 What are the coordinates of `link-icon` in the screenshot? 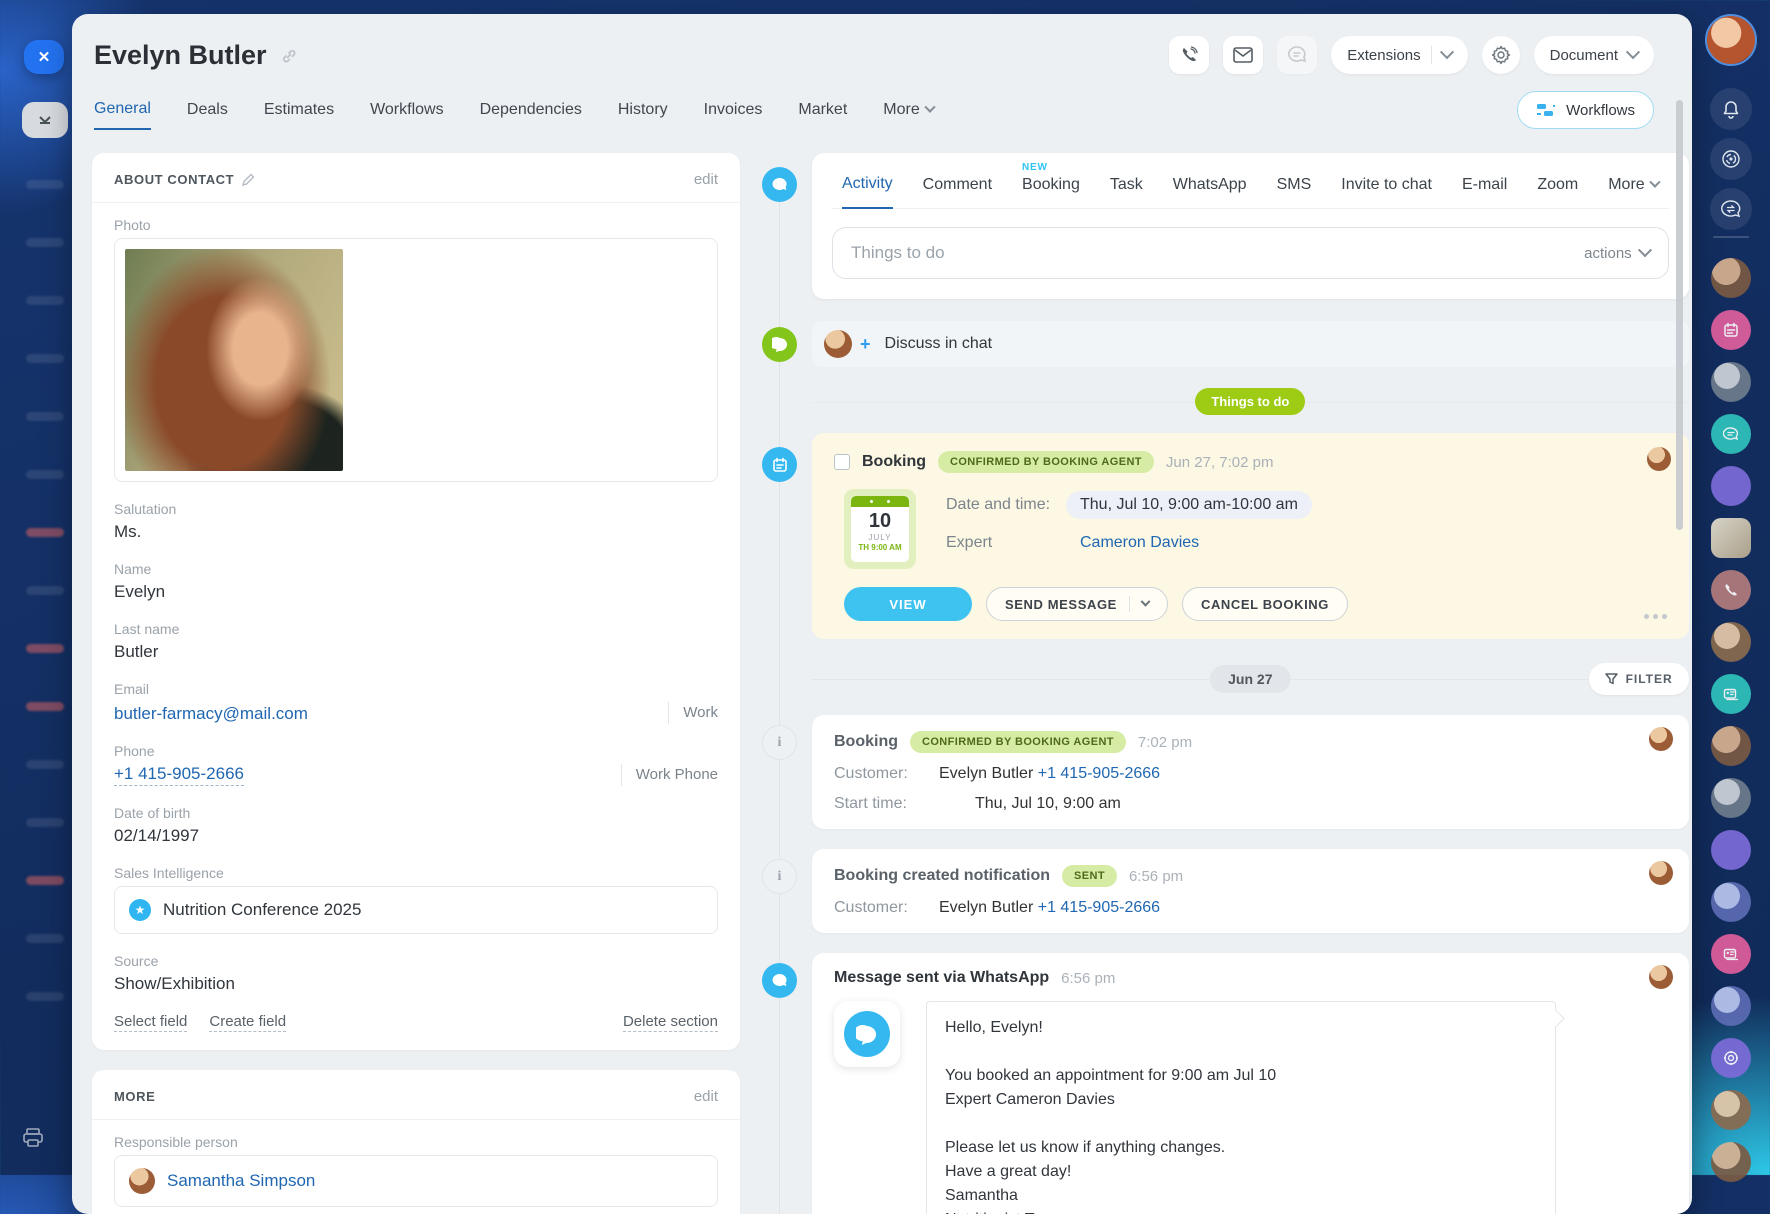 It's located at (289, 59).